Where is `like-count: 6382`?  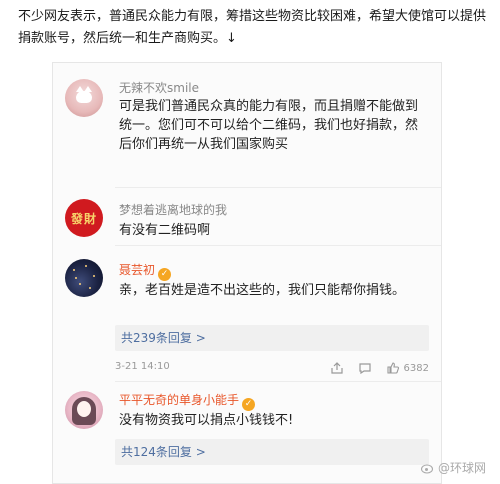 like-count: 6382 is located at coordinates (416, 368).